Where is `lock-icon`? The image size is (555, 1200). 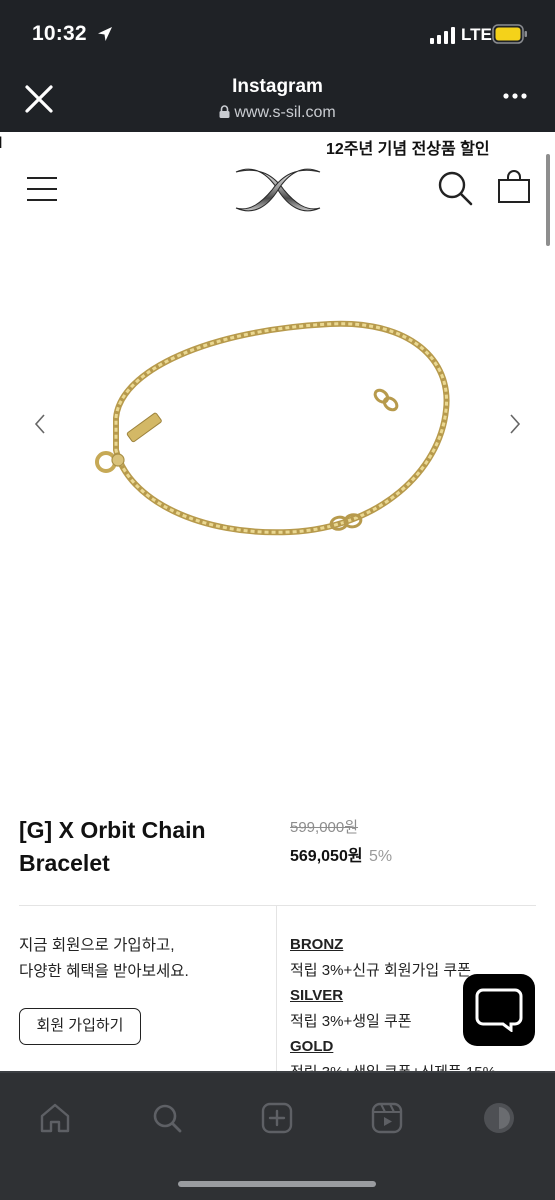 lock-icon is located at coordinates (224, 111).